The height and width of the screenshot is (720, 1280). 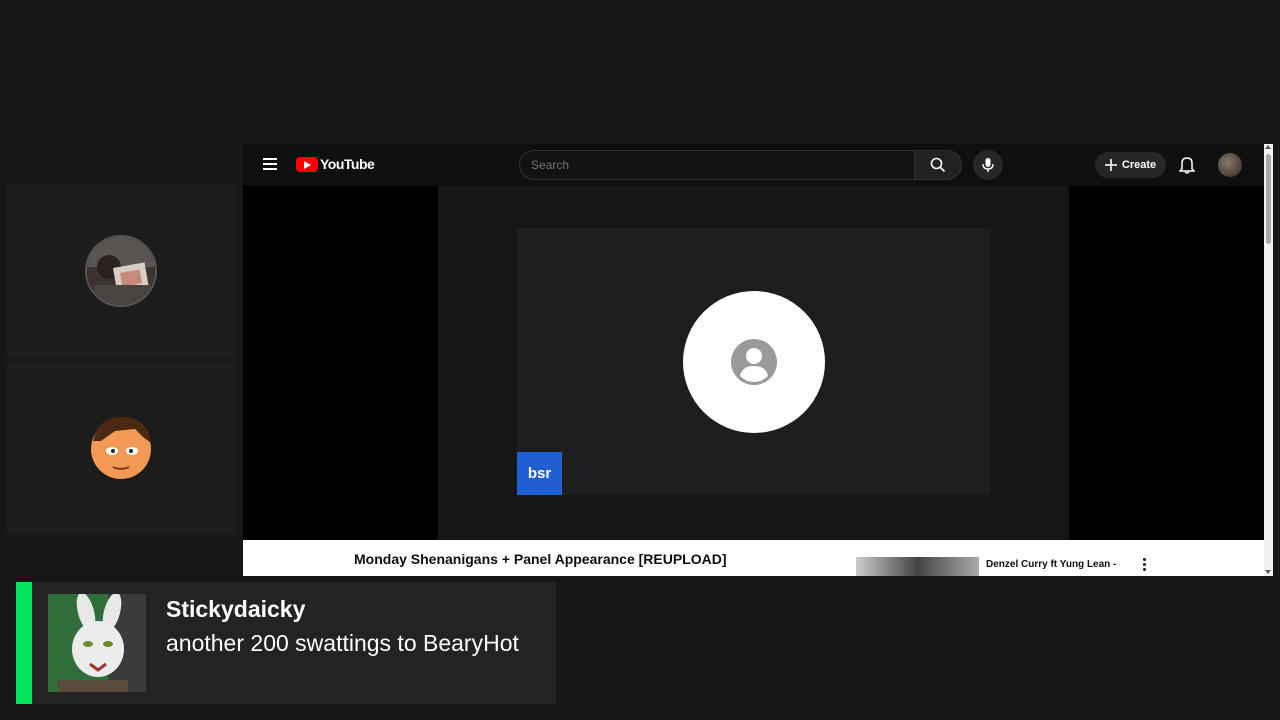 I want to click on scroll-down-arrow-icon, so click(x=1268, y=572).